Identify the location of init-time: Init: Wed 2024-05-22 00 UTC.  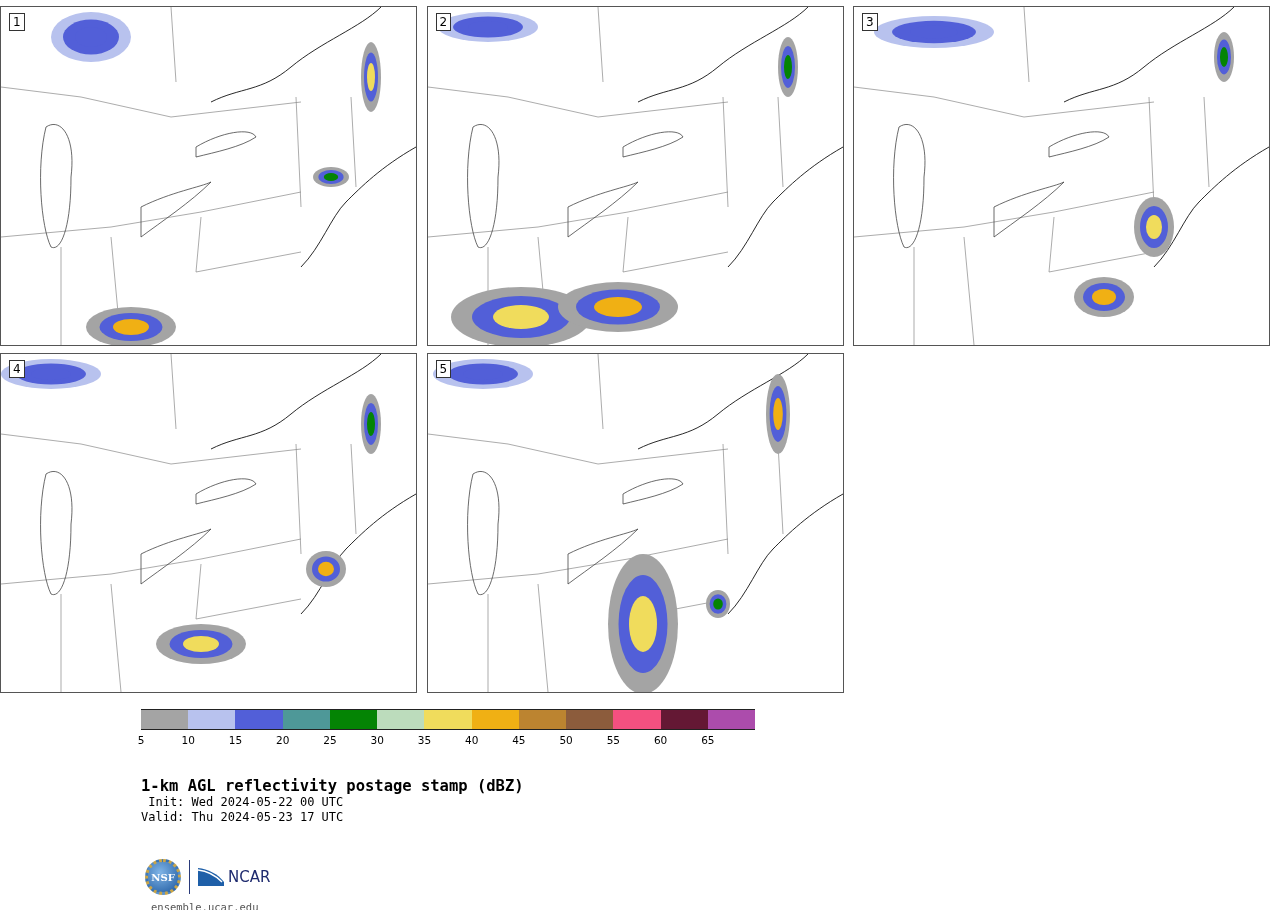
(246, 802).